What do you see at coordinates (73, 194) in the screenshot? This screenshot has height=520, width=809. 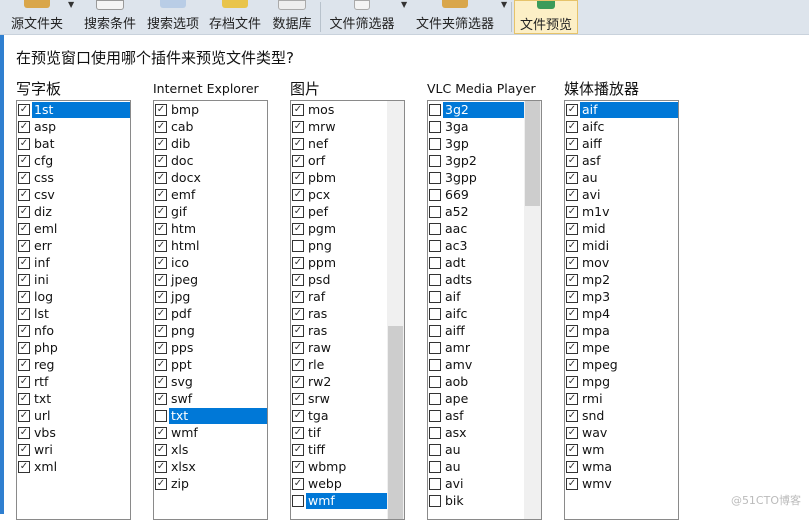 I see `list-item: ✓ csv` at bounding box center [73, 194].